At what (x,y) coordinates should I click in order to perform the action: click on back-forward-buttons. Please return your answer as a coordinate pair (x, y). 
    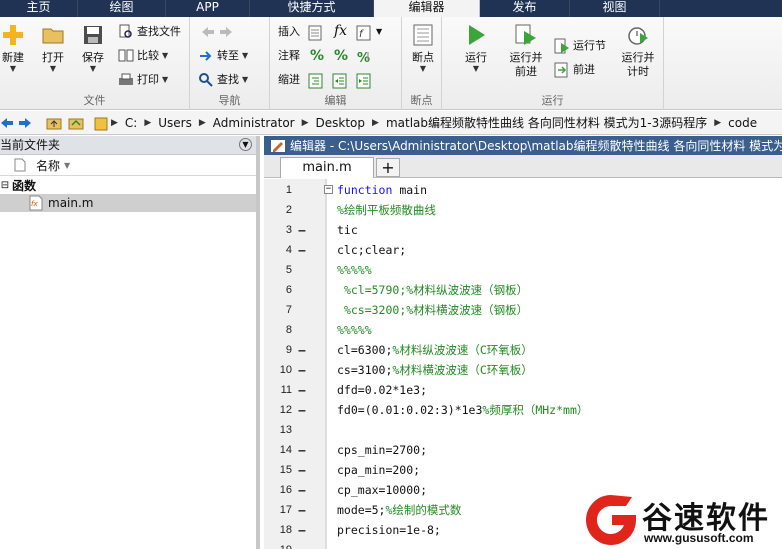
    Looking at the image, I should click on (218, 32).